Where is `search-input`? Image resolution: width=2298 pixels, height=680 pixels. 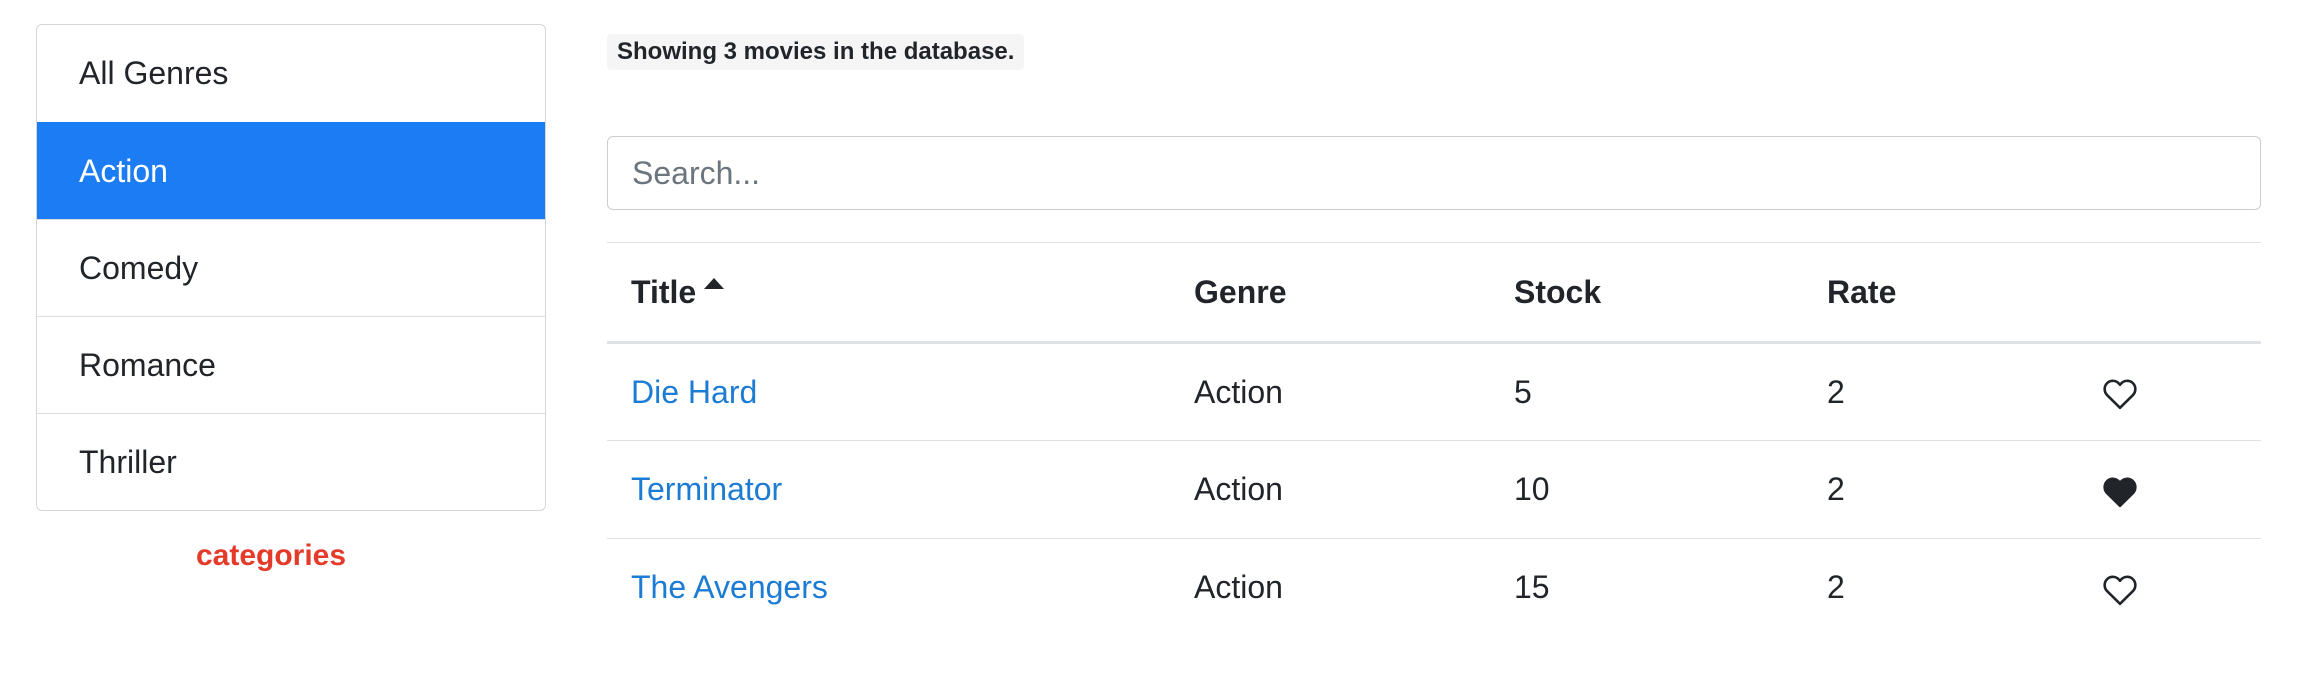
search-input is located at coordinates (1434, 173).